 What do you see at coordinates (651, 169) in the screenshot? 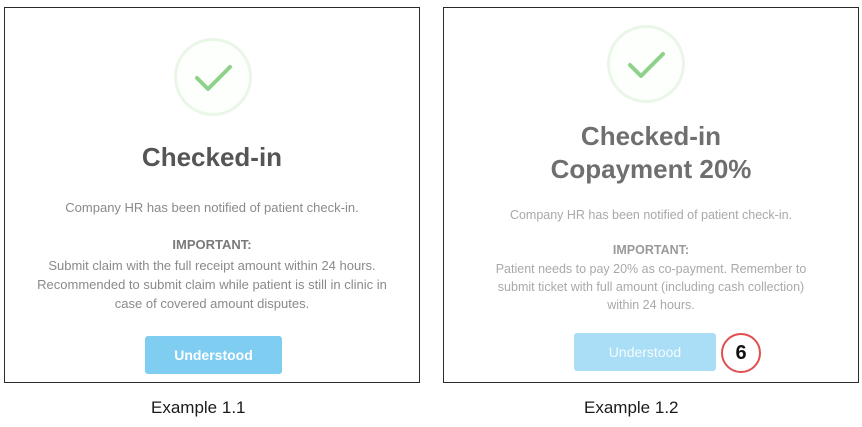
I see `dialog-subtitle: Copayment 20%` at bounding box center [651, 169].